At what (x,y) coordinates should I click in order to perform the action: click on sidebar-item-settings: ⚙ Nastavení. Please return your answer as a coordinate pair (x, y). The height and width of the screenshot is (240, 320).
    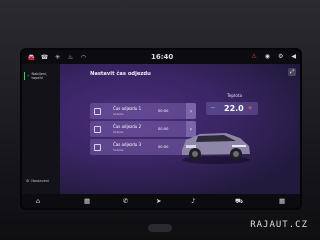
    Looking at the image, I should click on (37, 181).